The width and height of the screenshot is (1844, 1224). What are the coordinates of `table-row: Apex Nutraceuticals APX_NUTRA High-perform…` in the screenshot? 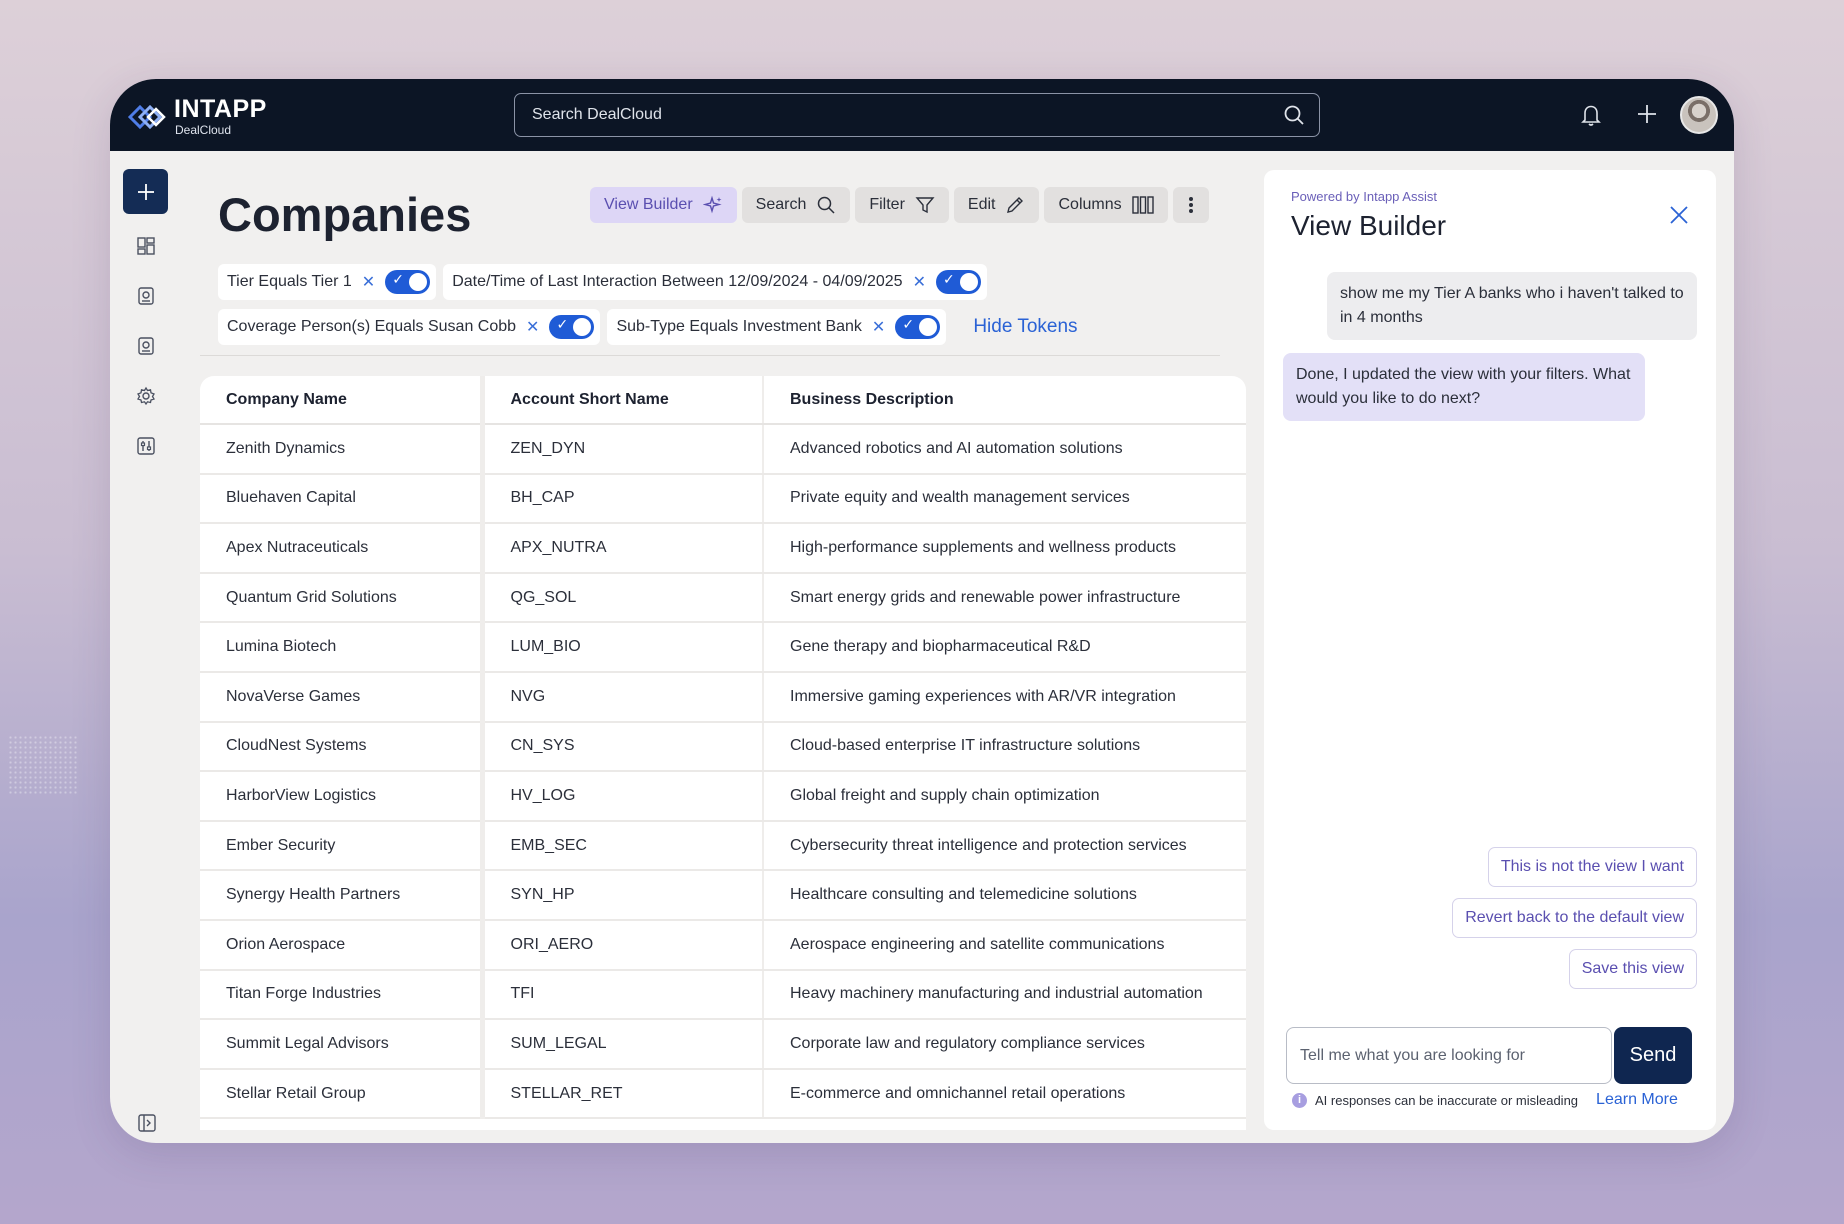 It's located at (723, 548).